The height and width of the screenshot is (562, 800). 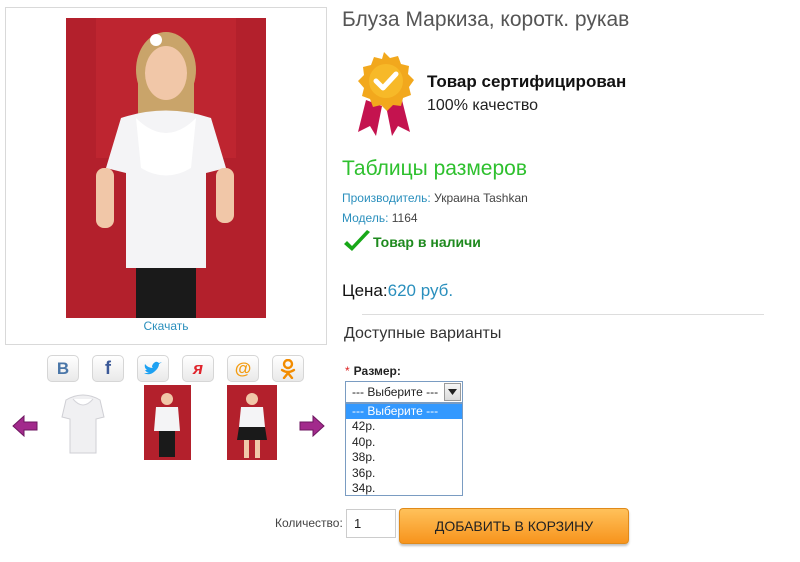 I want to click on quantity-label: Количество:, so click(x=309, y=523).